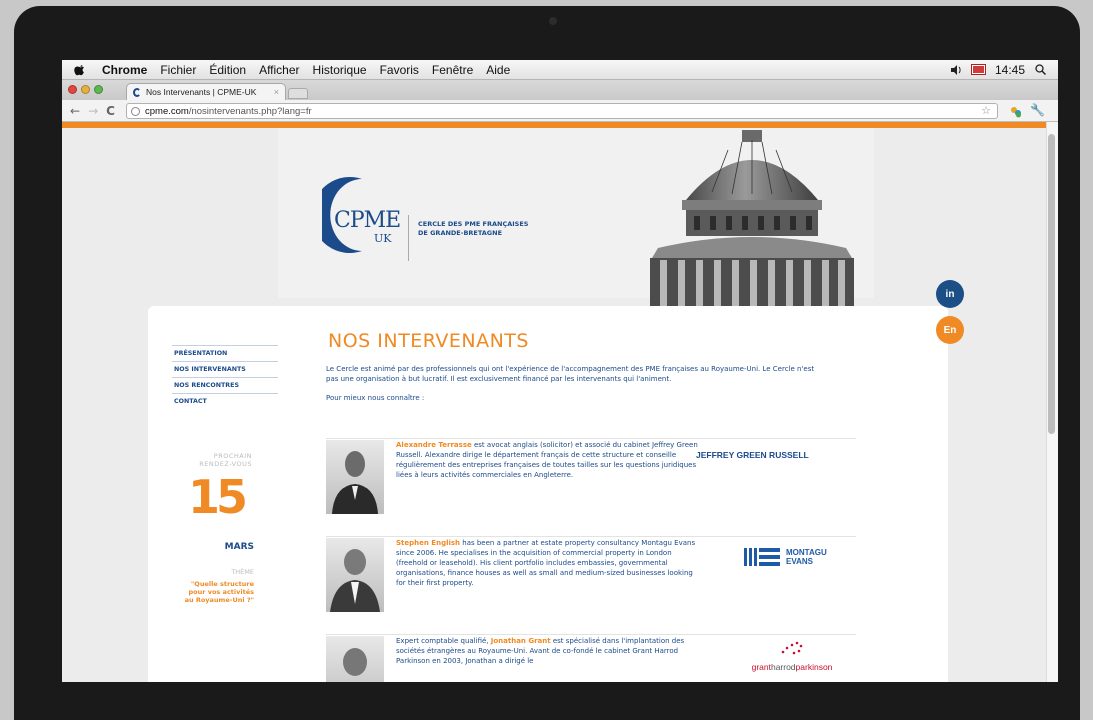 The image size is (1093, 720). What do you see at coordinates (221, 592) in the screenshot?
I see `event-theme-line-2: pour vos activités` at bounding box center [221, 592].